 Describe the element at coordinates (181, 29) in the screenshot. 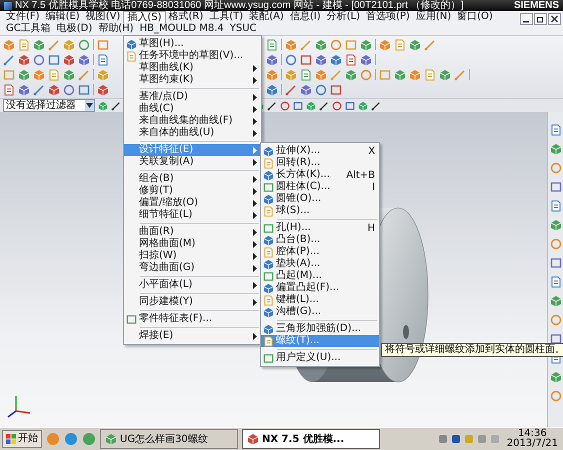

I see `menu-item: HB_MOULD M8.4` at that location.